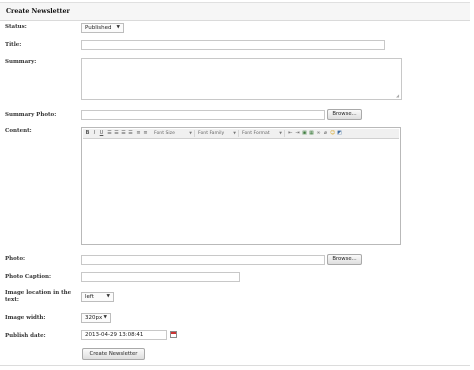 This screenshot has height=370, width=474. I want to click on photo-input-value, so click(83, 260).